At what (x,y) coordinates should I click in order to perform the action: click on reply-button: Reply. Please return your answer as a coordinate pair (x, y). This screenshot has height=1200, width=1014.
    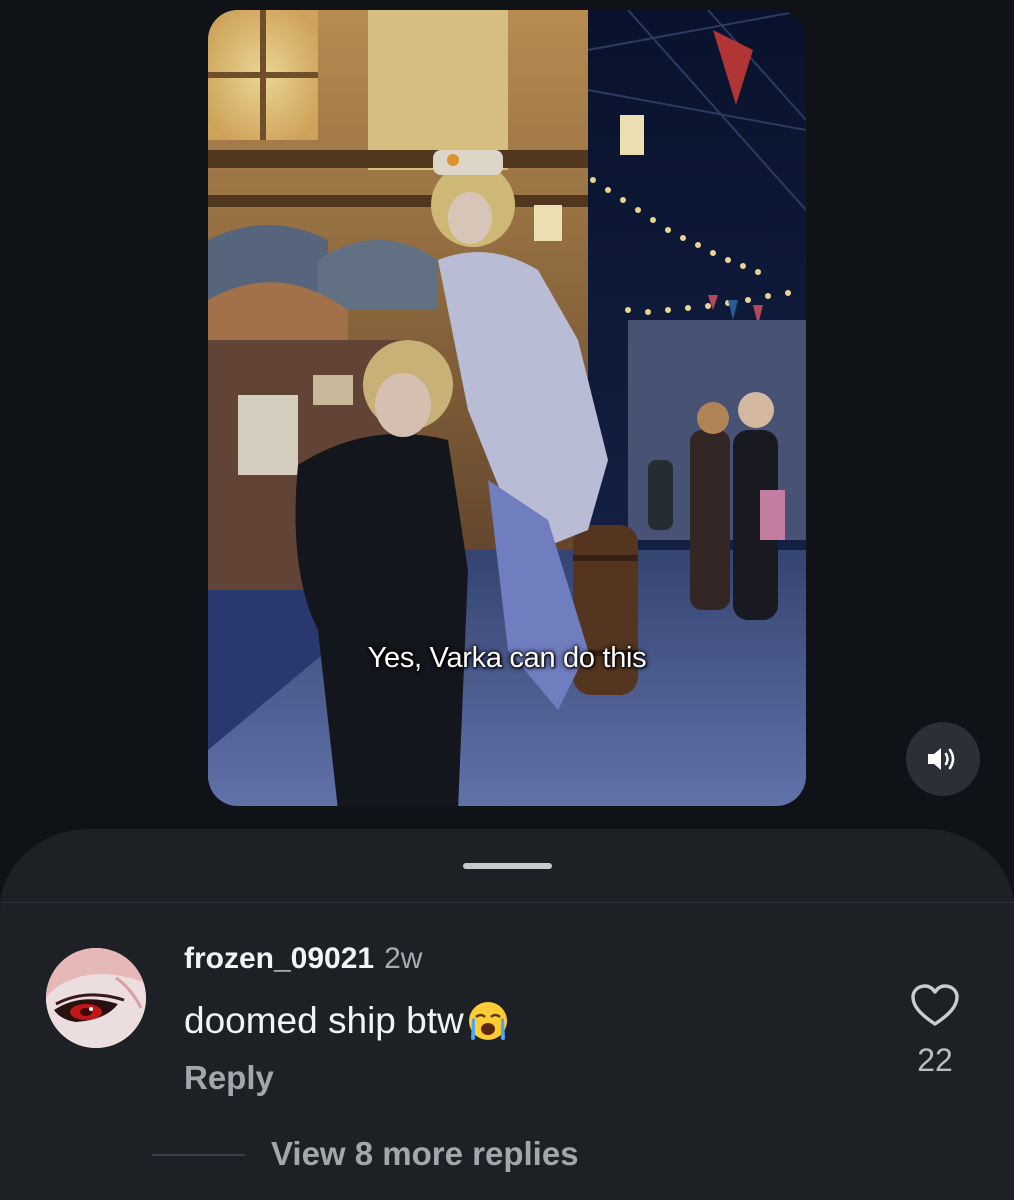
    Looking at the image, I should click on (229, 1078).